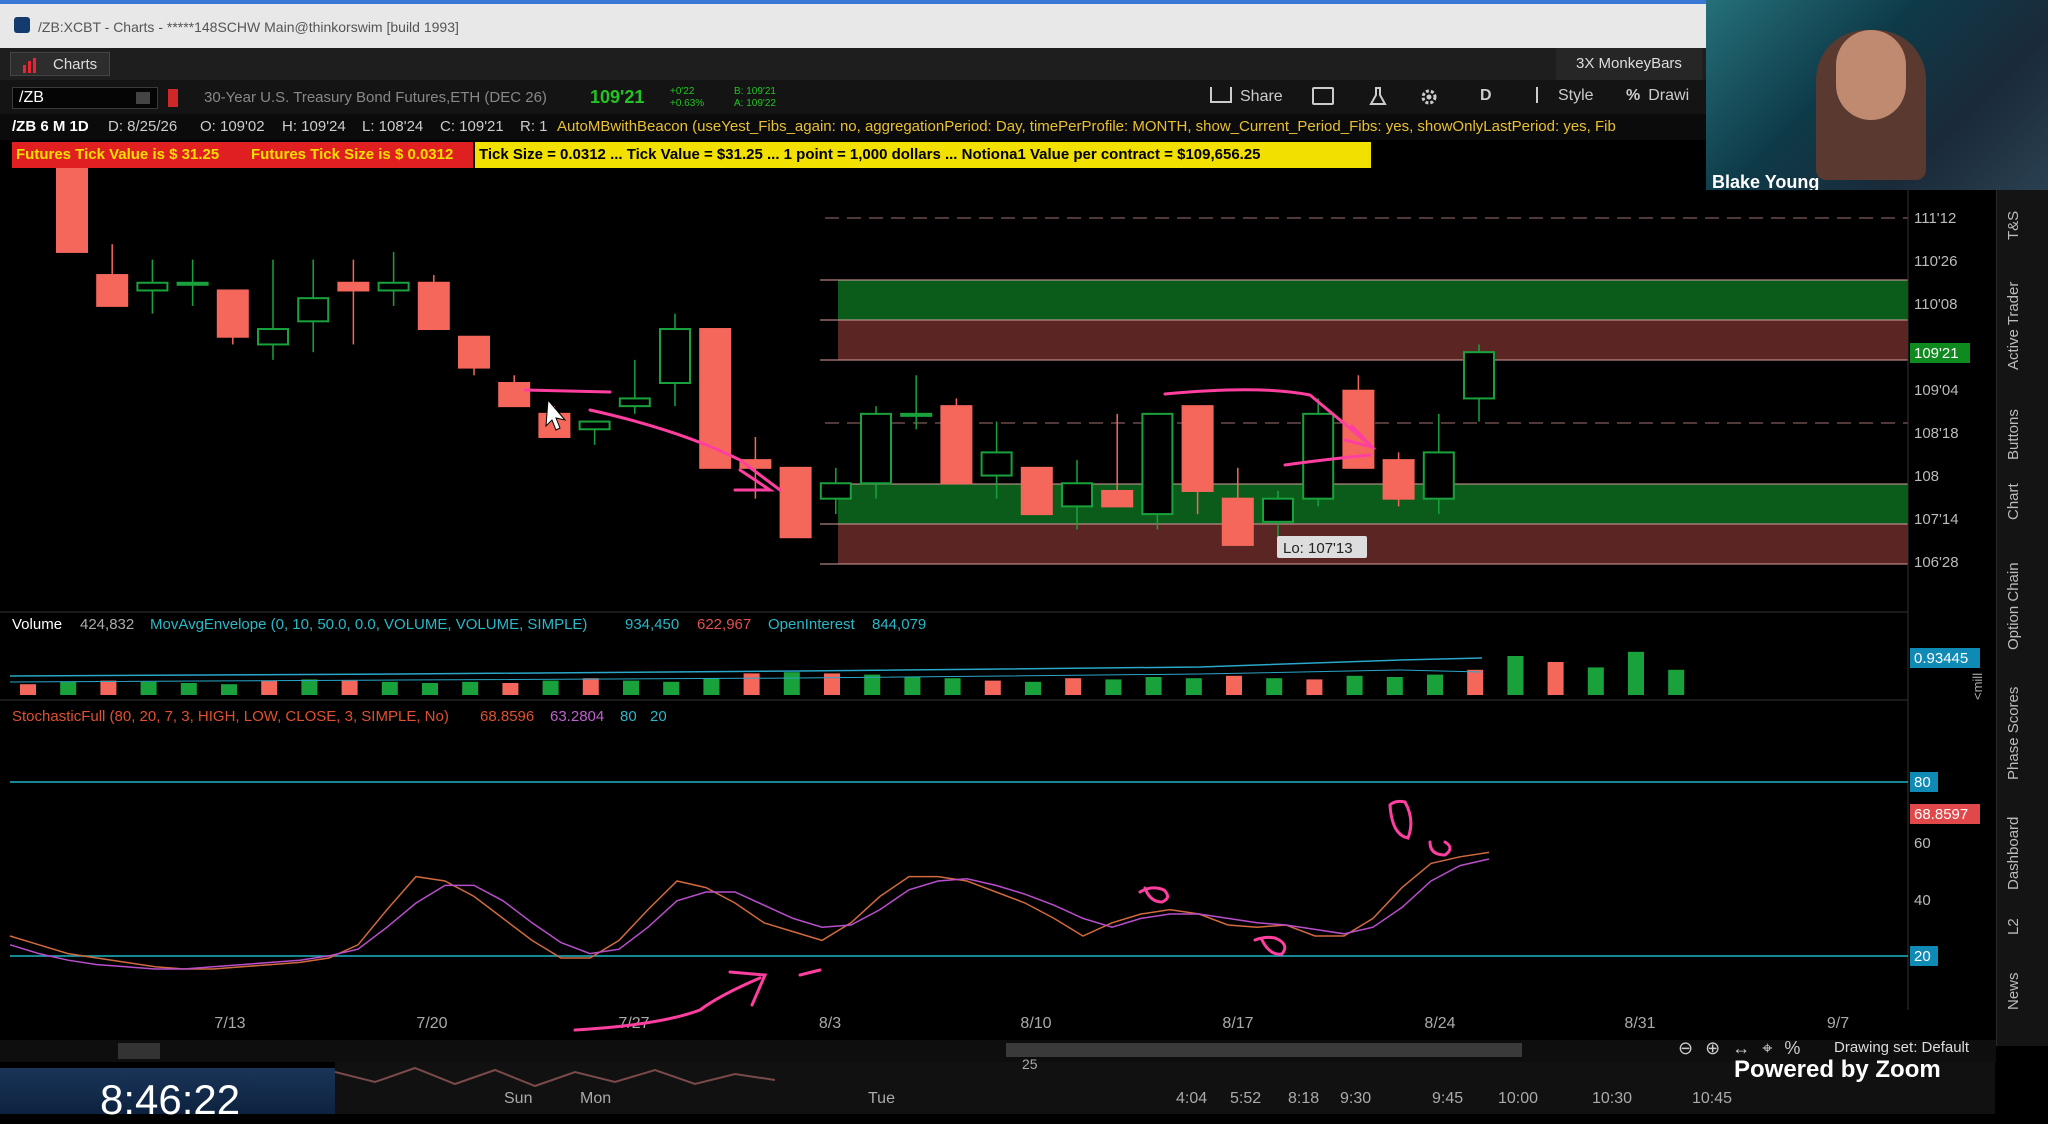 This screenshot has height=1124, width=2048. What do you see at coordinates (596, 1098) in the screenshot?
I see `timeline-label: Mon` at bounding box center [596, 1098].